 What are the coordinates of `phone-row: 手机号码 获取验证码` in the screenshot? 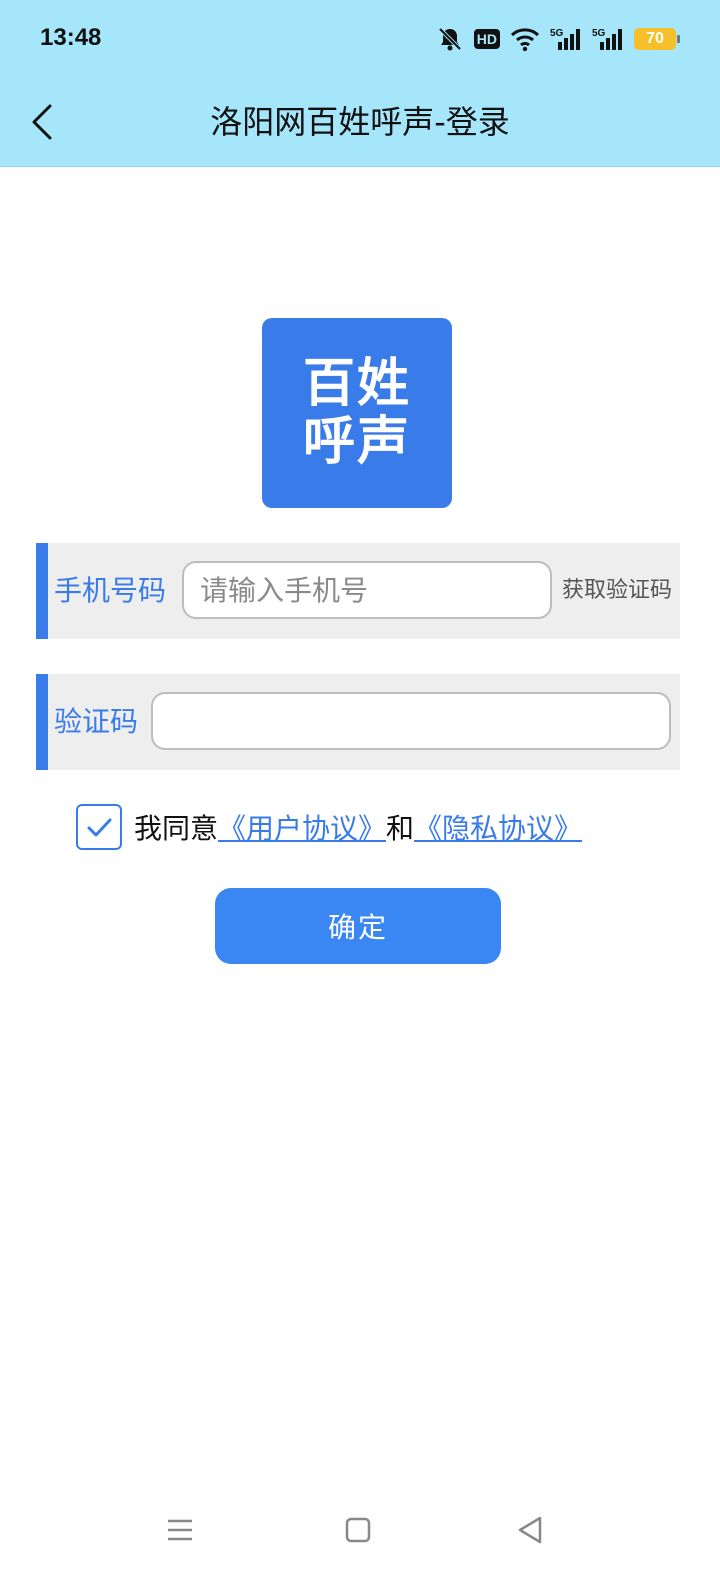 It's located at (358, 591).